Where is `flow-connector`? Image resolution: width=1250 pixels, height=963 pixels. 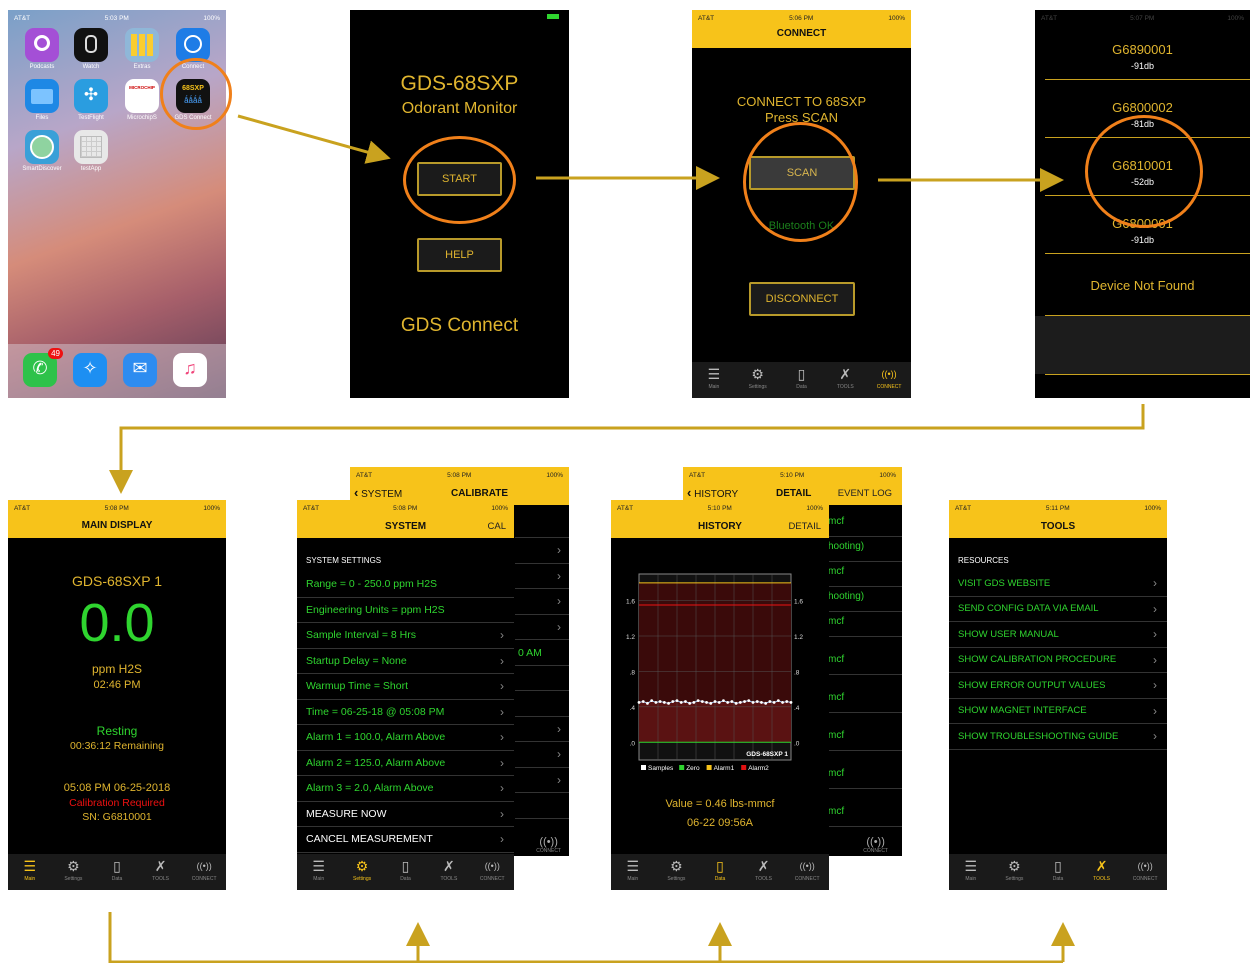
flow-connector is located at coordinates (585, 937).